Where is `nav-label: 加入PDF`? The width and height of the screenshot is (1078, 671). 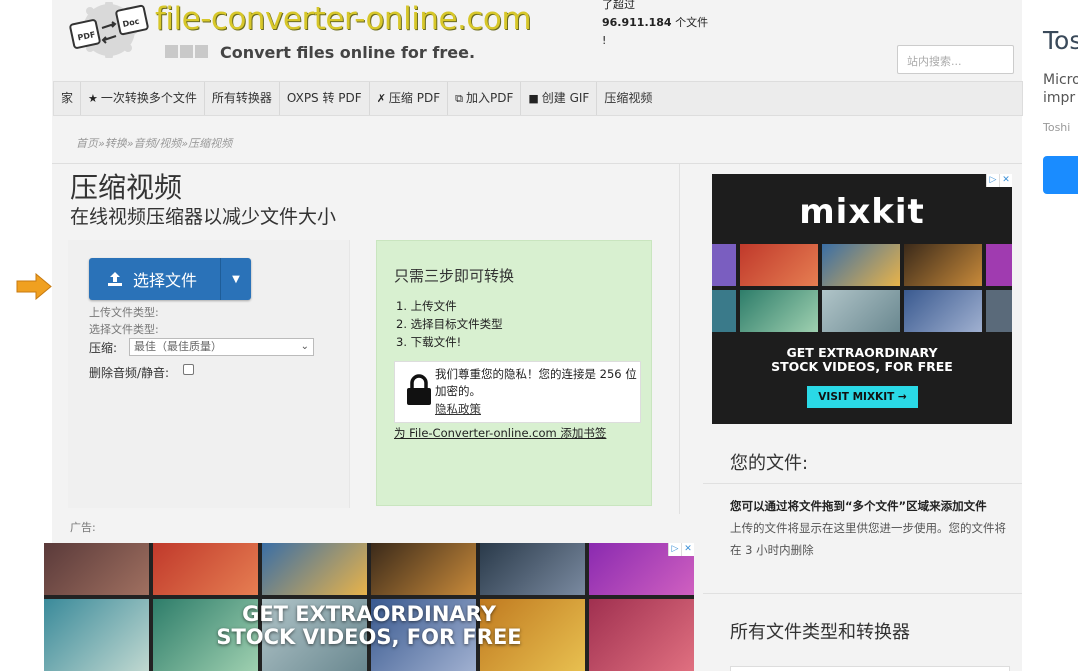 nav-label: 加入PDF is located at coordinates (489, 98).